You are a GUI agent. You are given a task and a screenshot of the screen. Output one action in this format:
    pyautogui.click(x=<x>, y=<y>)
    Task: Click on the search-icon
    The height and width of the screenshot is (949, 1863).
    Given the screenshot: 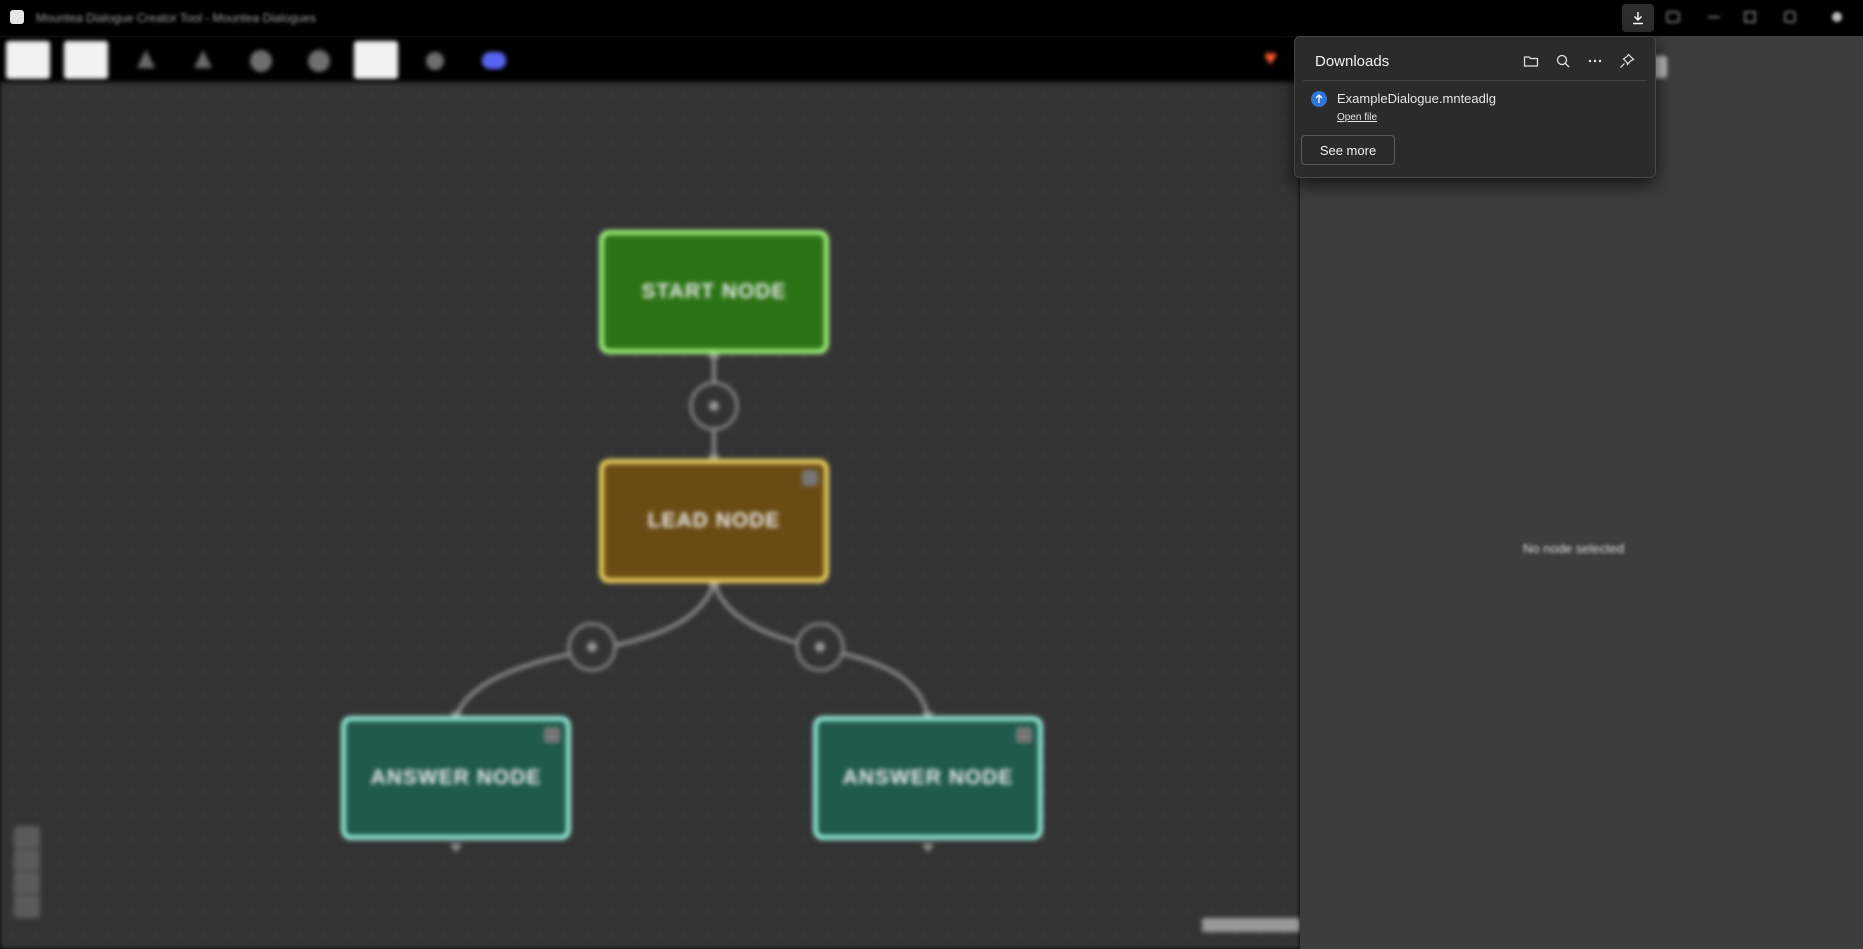 What is the action you would take?
    pyautogui.click(x=1563, y=61)
    